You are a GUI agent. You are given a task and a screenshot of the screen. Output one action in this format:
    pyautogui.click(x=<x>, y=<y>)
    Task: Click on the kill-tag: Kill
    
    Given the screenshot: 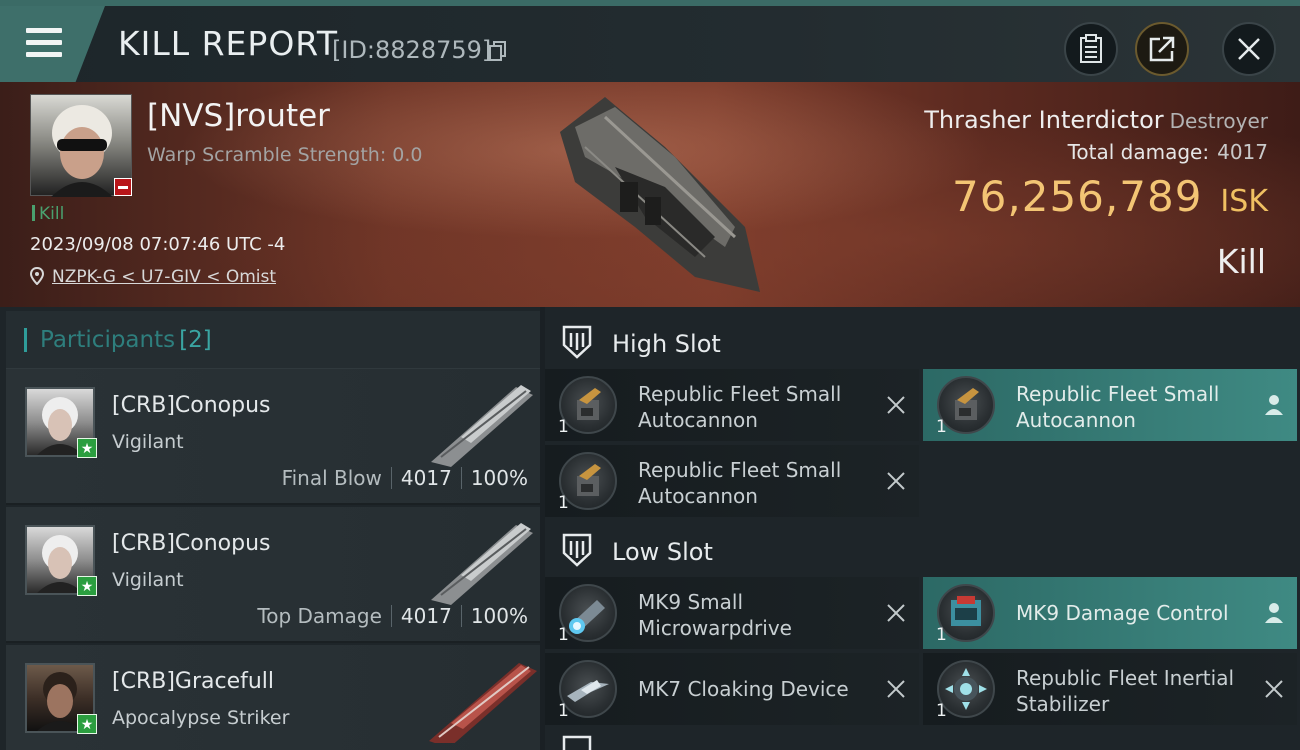 What is the action you would take?
    pyautogui.click(x=48, y=214)
    